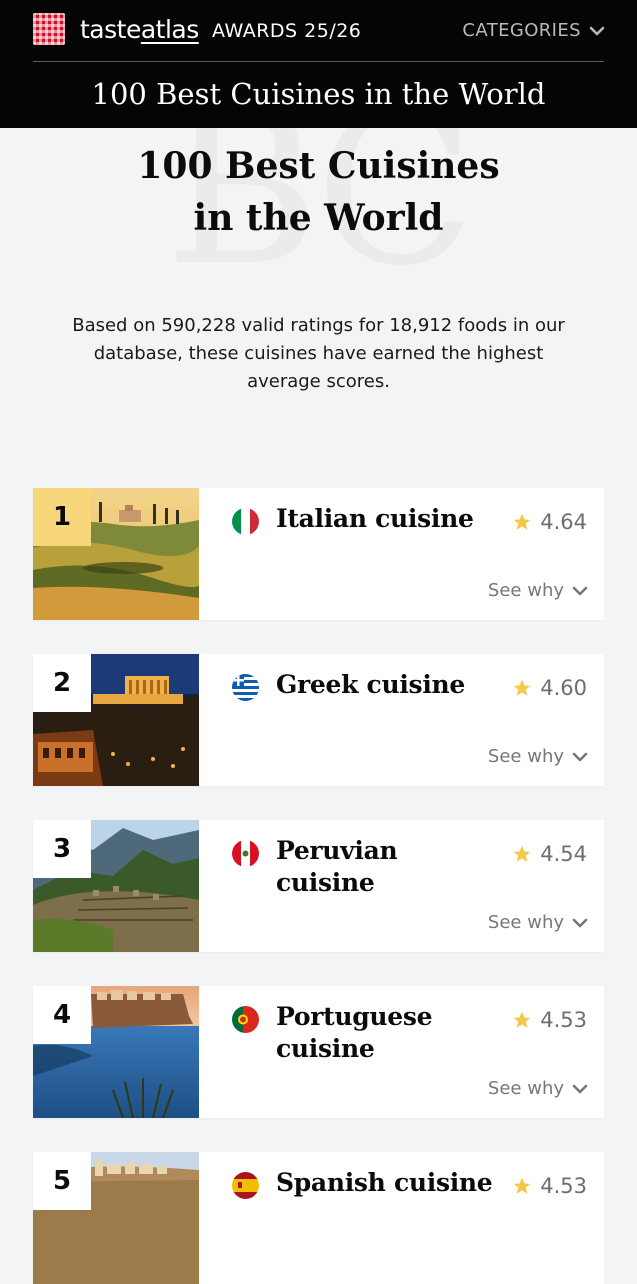  I want to click on page-title-line-1: 100 Best Cuisines, so click(318, 166).